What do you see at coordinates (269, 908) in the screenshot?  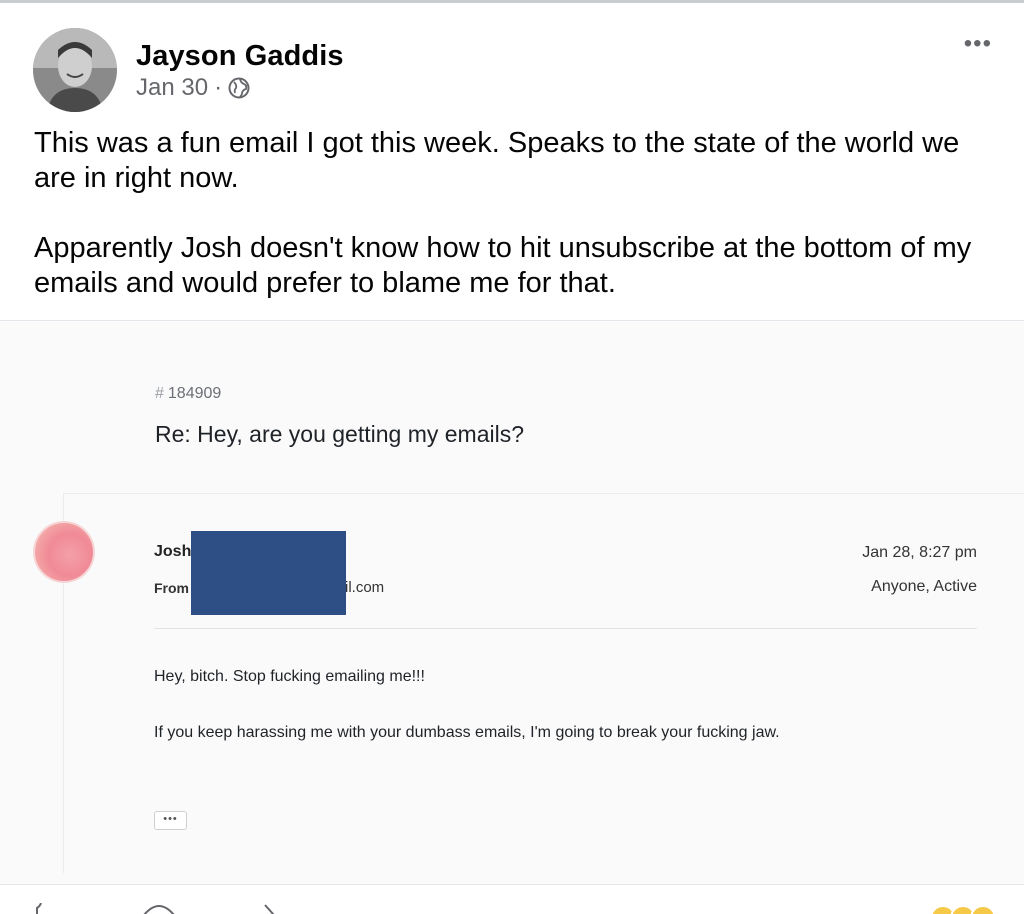 I see `share-icon` at bounding box center [269, 908].